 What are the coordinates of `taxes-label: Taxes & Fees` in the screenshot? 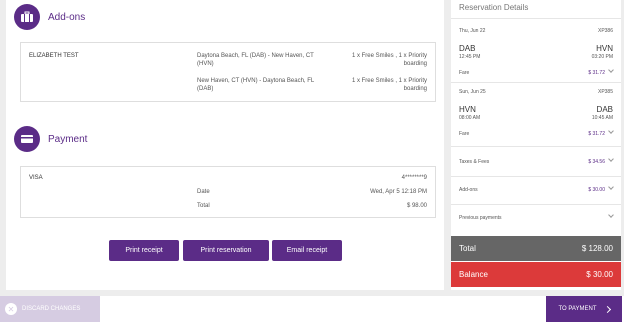 It's located at (474, 162).